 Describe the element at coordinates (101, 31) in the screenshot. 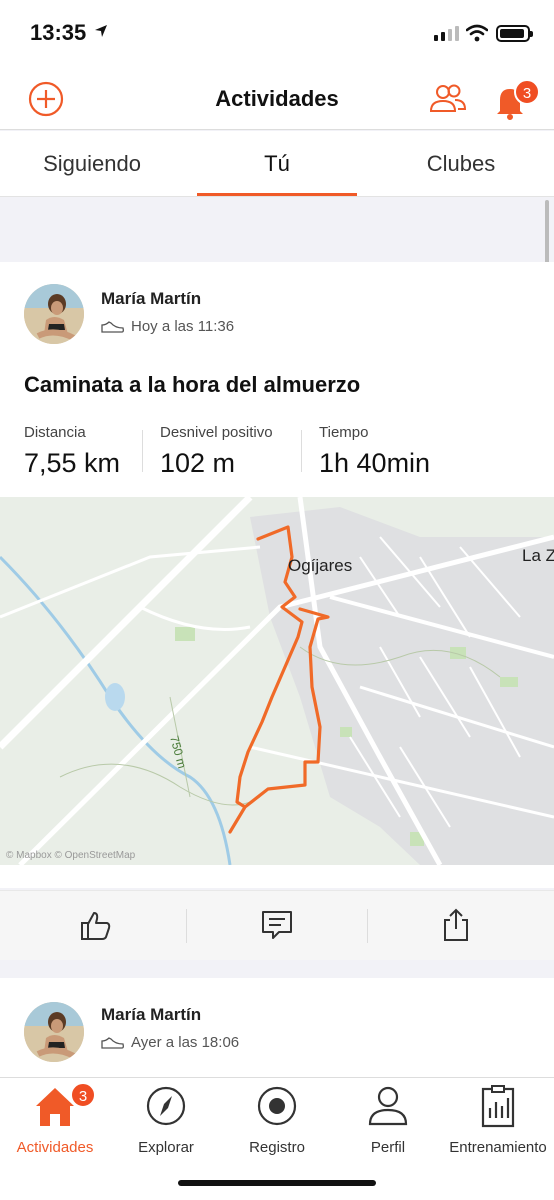

I see `location-arrow-icon` at that location.